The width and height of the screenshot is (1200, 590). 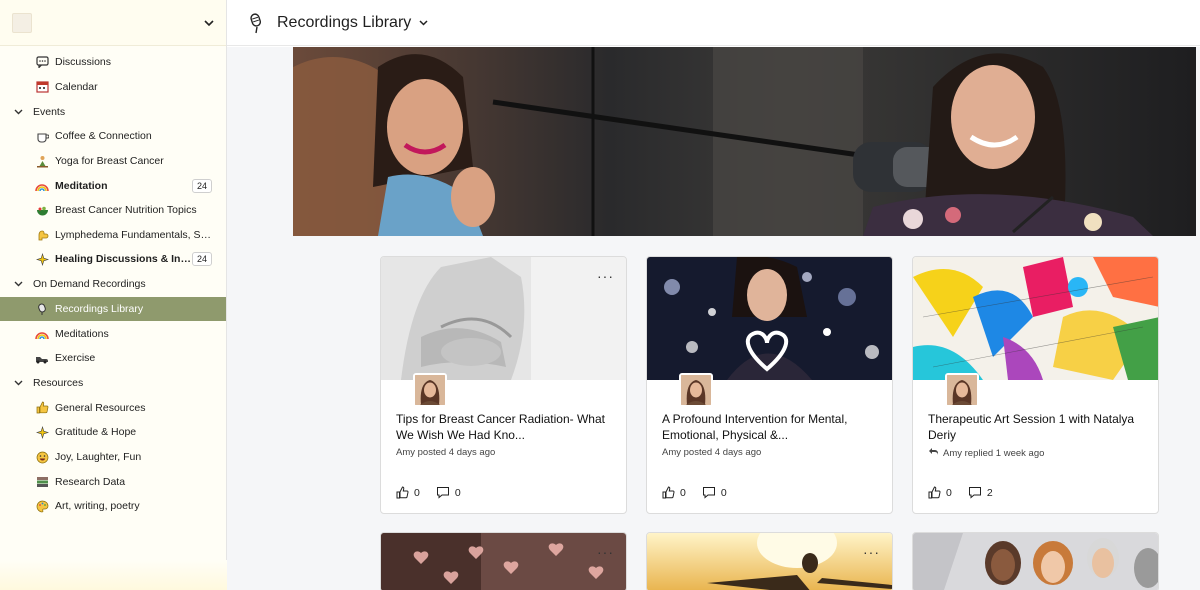 What do you see at coordinates (42, 482) in the screenshot?
I see `books-icon` at bounding box center [42, 482].